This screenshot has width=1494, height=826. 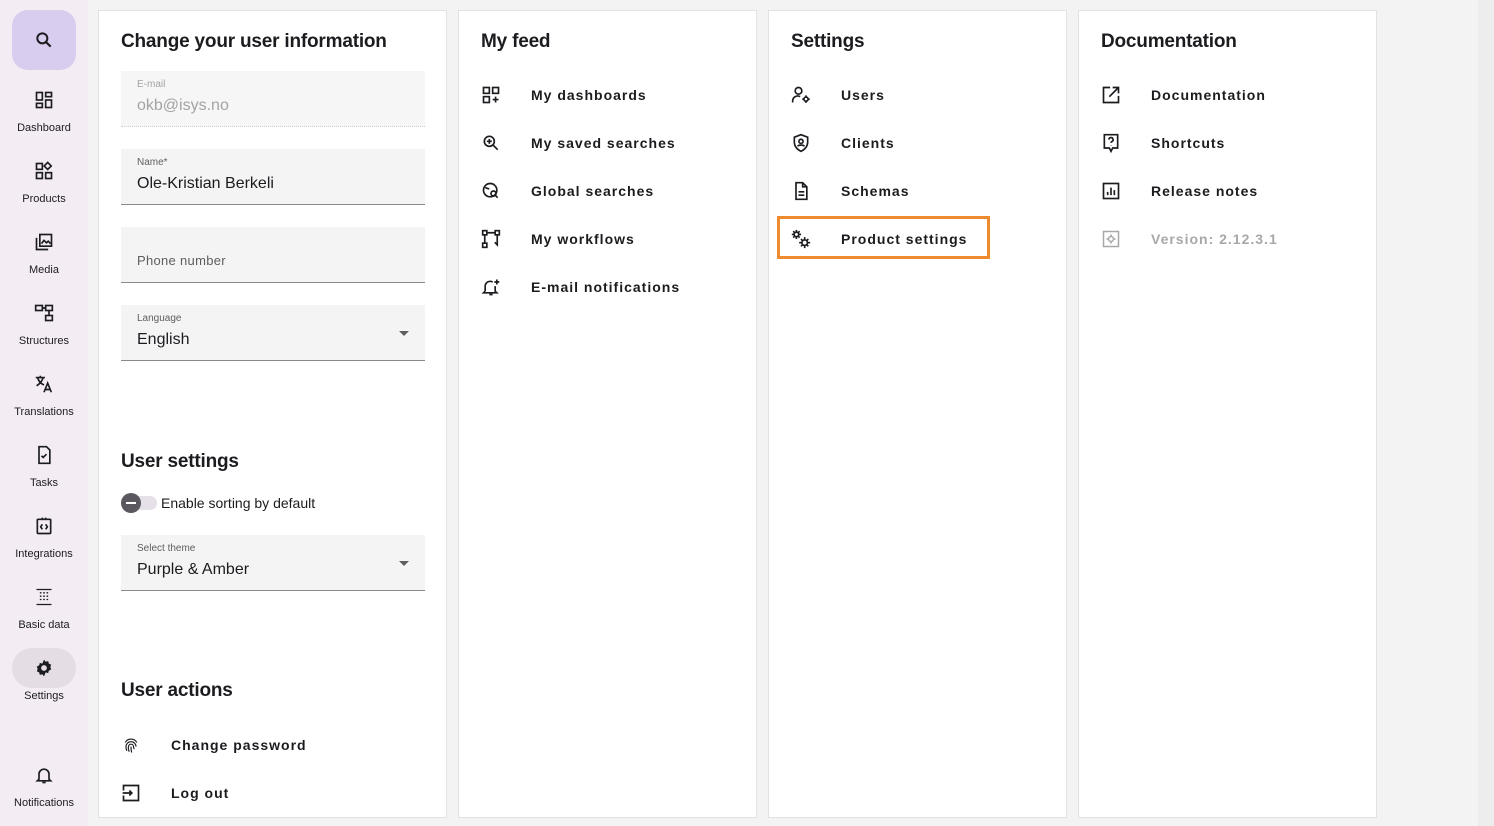 I want to click on sidebar-item-integrations: Integrations, so click(x=44, y=533).